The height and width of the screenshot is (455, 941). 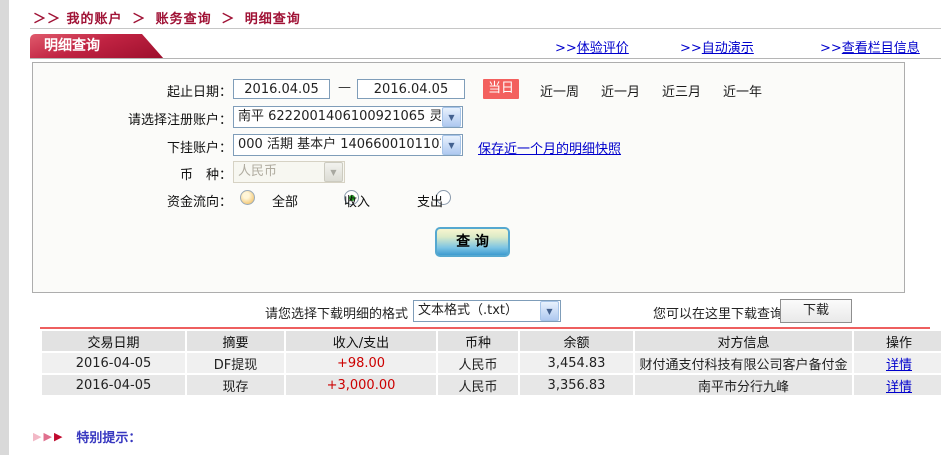 What do you see at coordinates (681, 90) in the screenshot?
I see `range-quarter-button: 近三月` at bounding box center [681, 90].